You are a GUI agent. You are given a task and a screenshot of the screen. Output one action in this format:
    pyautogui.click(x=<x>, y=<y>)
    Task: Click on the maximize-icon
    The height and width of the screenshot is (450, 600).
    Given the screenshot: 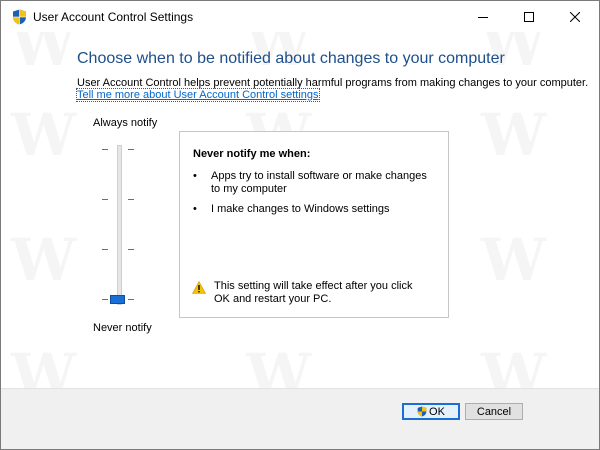 What is the action you would take?
    pyautogui.click(x=529, y=16)
    